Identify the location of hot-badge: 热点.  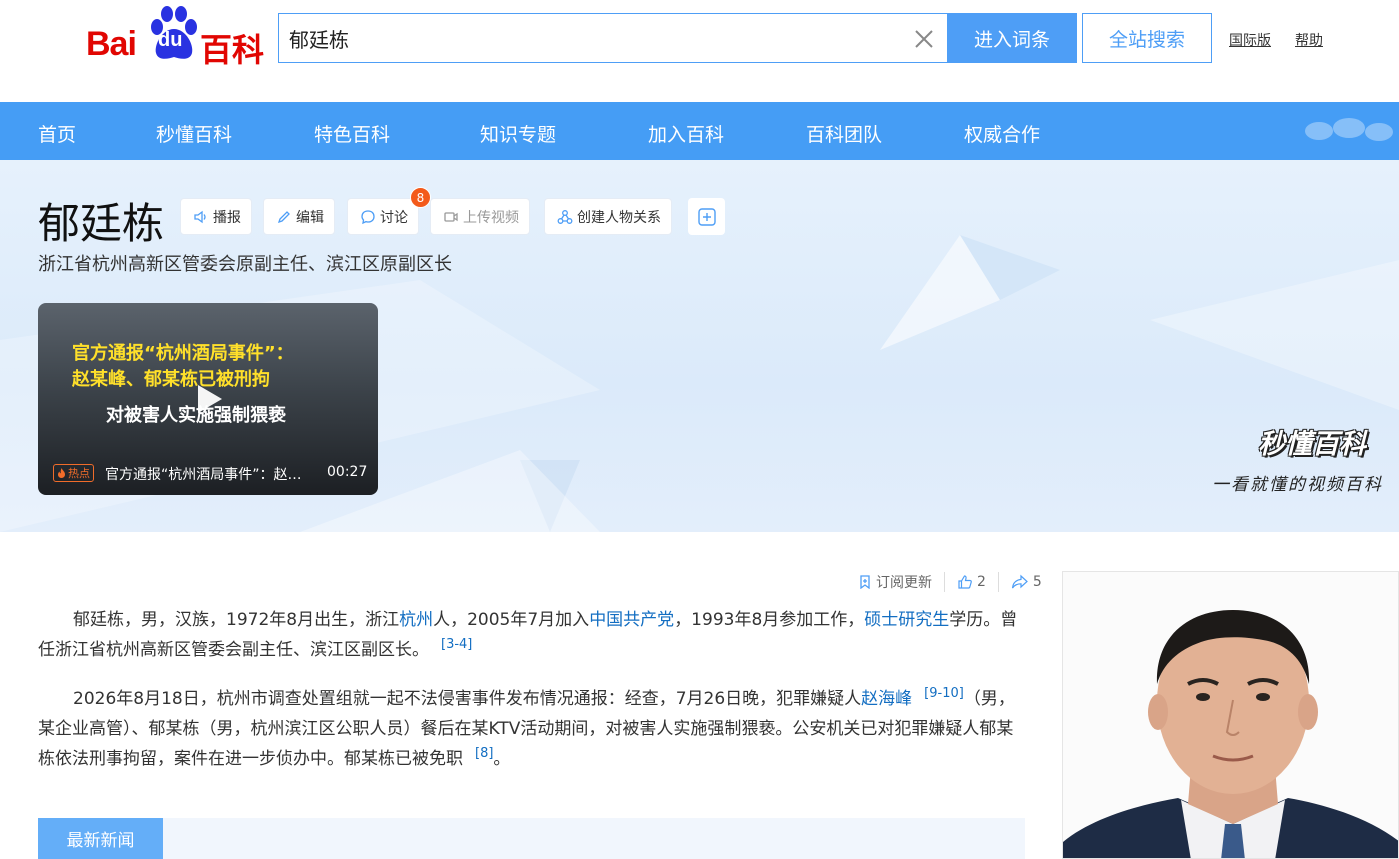
(73, 473).